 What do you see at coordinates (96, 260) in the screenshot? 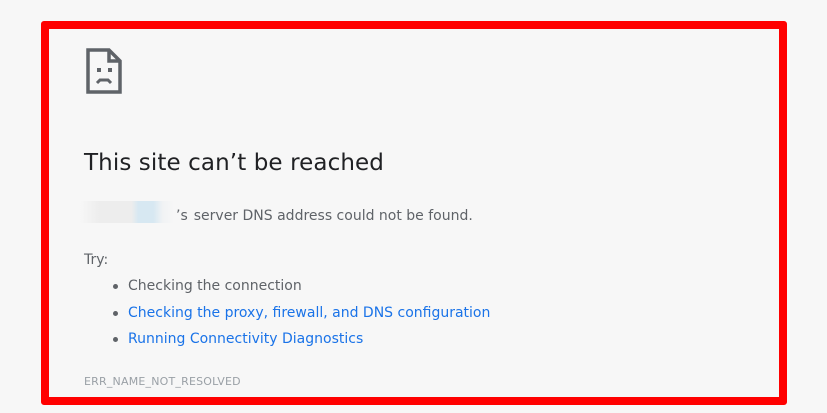
I see `try-label: Try:` at bounding box center [96, 260].